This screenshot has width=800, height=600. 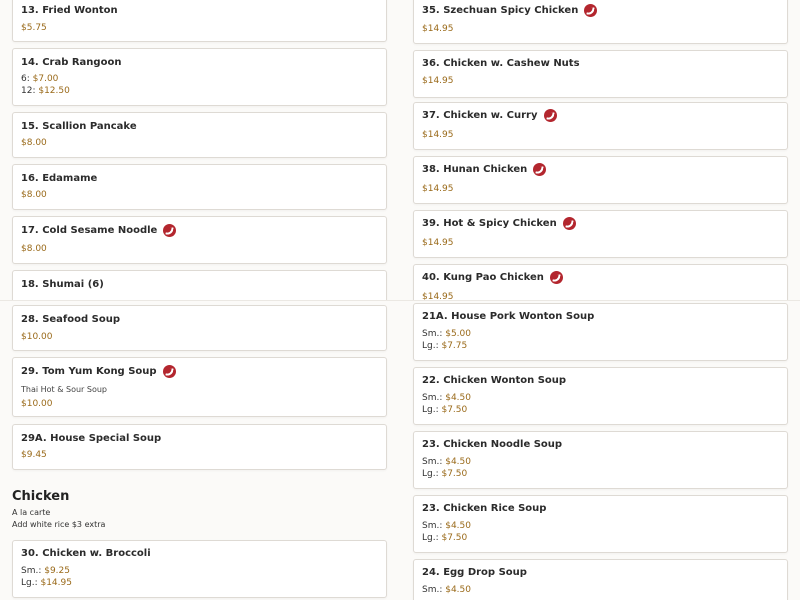 What do you see at coordinates (30, 91) in the screenshot?
I see `price-size-label: 12:` at bounding box center [30, 91].